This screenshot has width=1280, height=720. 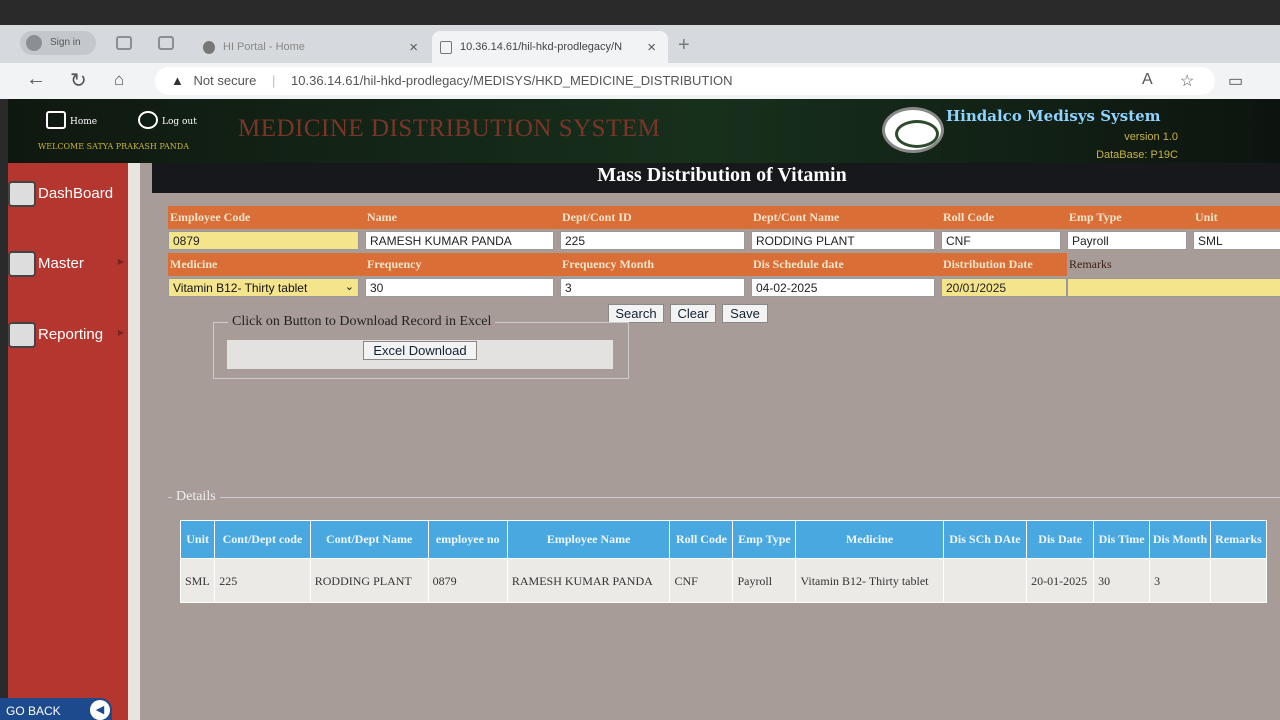 I want to click on signin-button: Sign in, so click(x=58, y=43).